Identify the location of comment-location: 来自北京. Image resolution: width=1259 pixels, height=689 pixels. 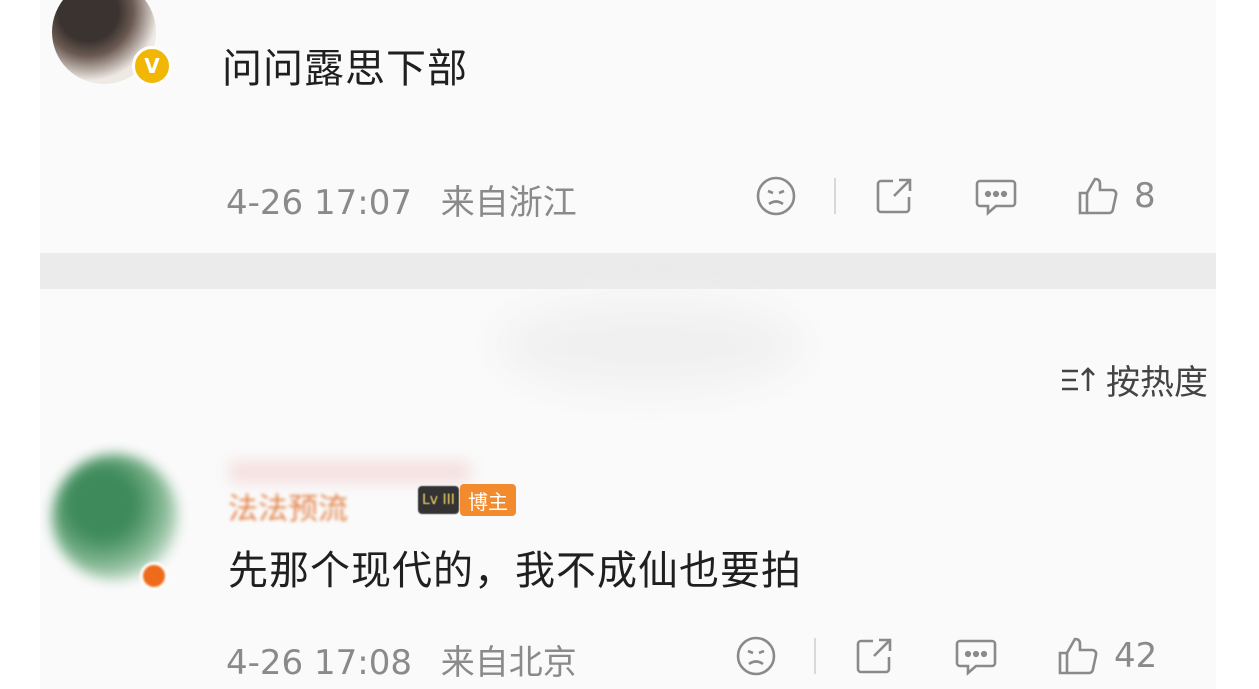
(508, 663).